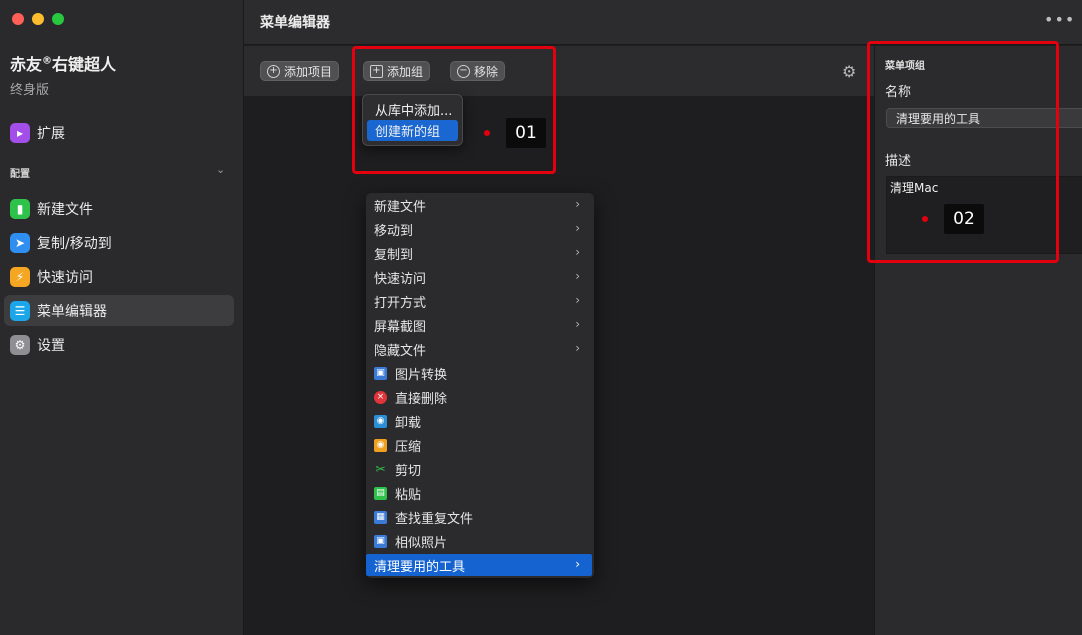  Describe the element at coordinates (380, 445) in the screenshot. I see `compress-icon: ◉` at that location.